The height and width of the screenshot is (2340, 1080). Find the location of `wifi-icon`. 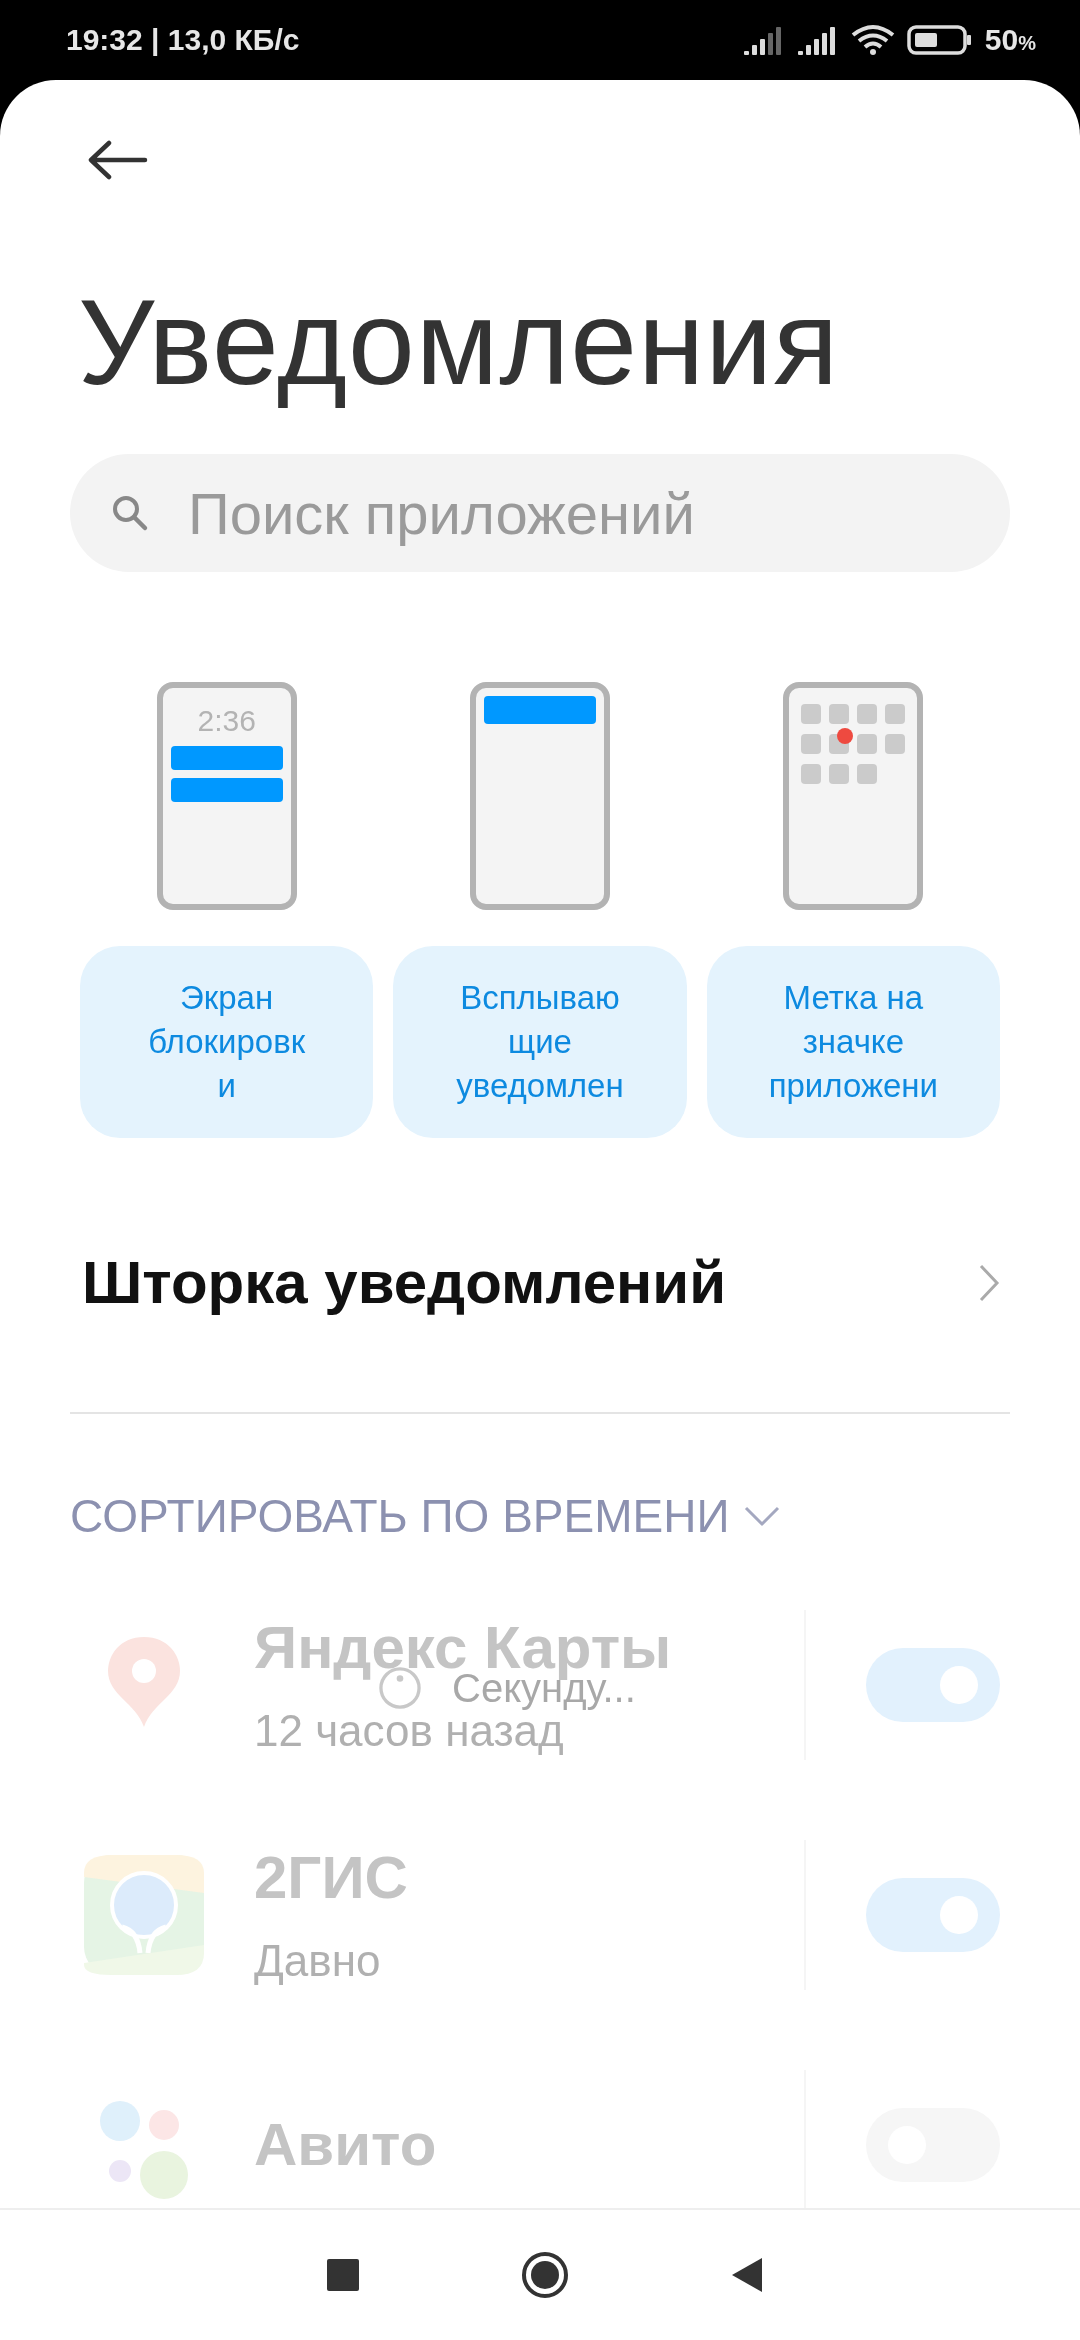

wifi-icon is located at coordinates (872, 40).